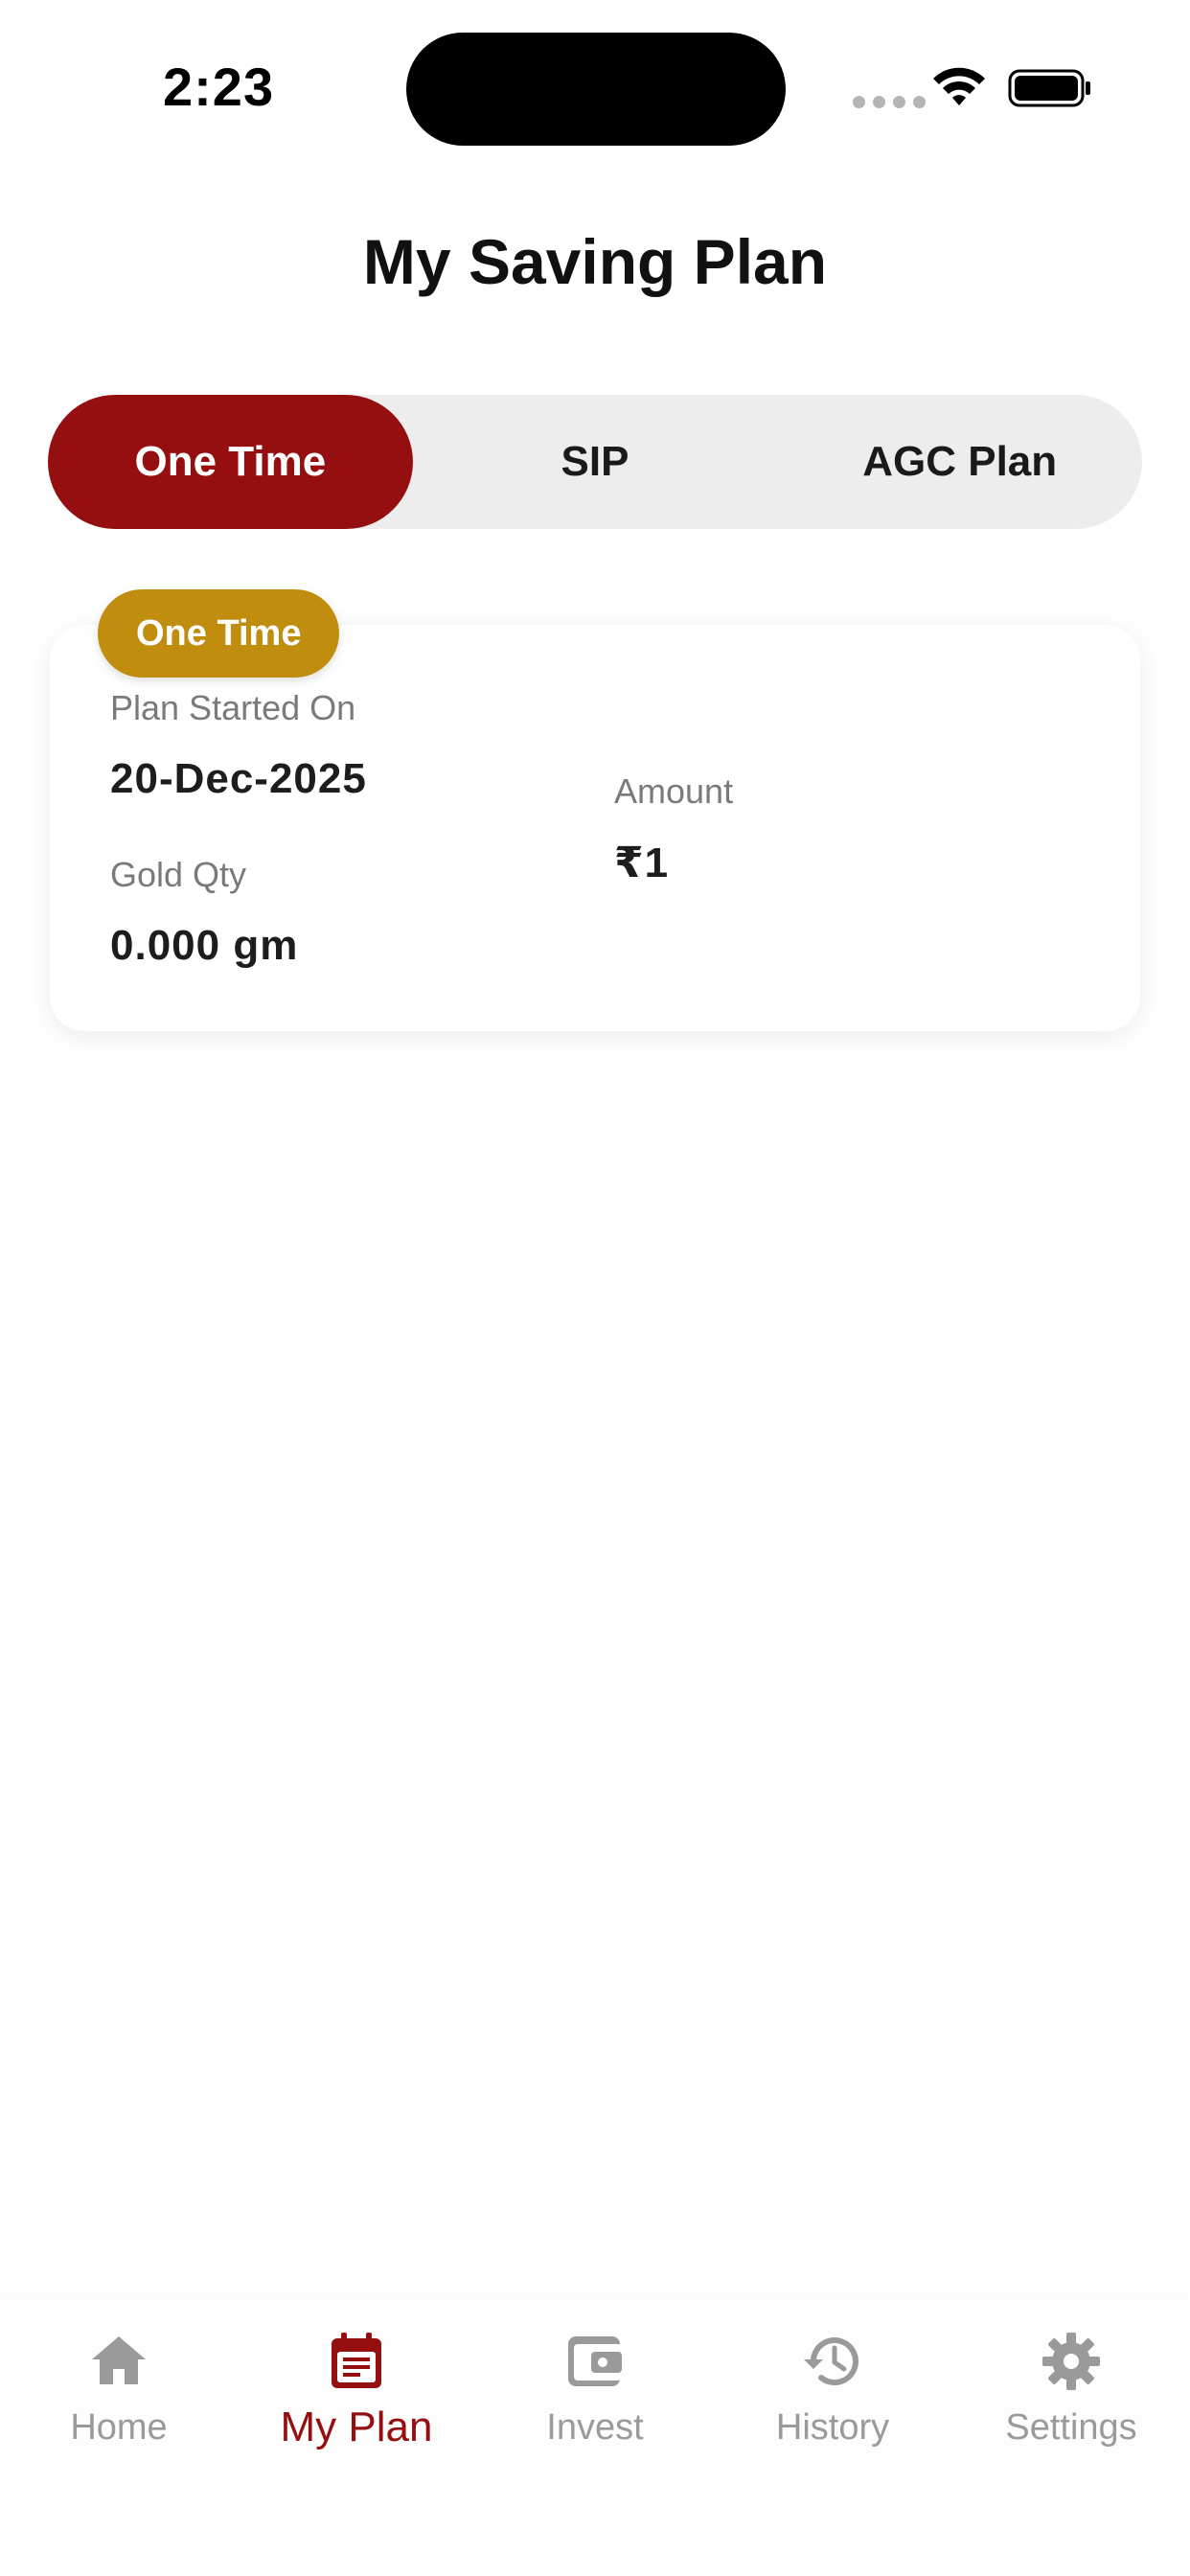 The image size is (1190, 2576). I want to click on nav-home-label: Home, so click(119, 2427).